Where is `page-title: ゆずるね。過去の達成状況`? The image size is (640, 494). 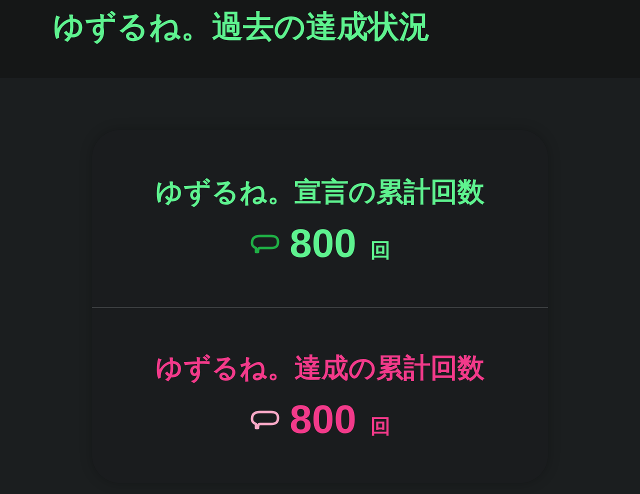
page-title: ゆずるね。過去の達成状況 is located at coordinates (241, 27).